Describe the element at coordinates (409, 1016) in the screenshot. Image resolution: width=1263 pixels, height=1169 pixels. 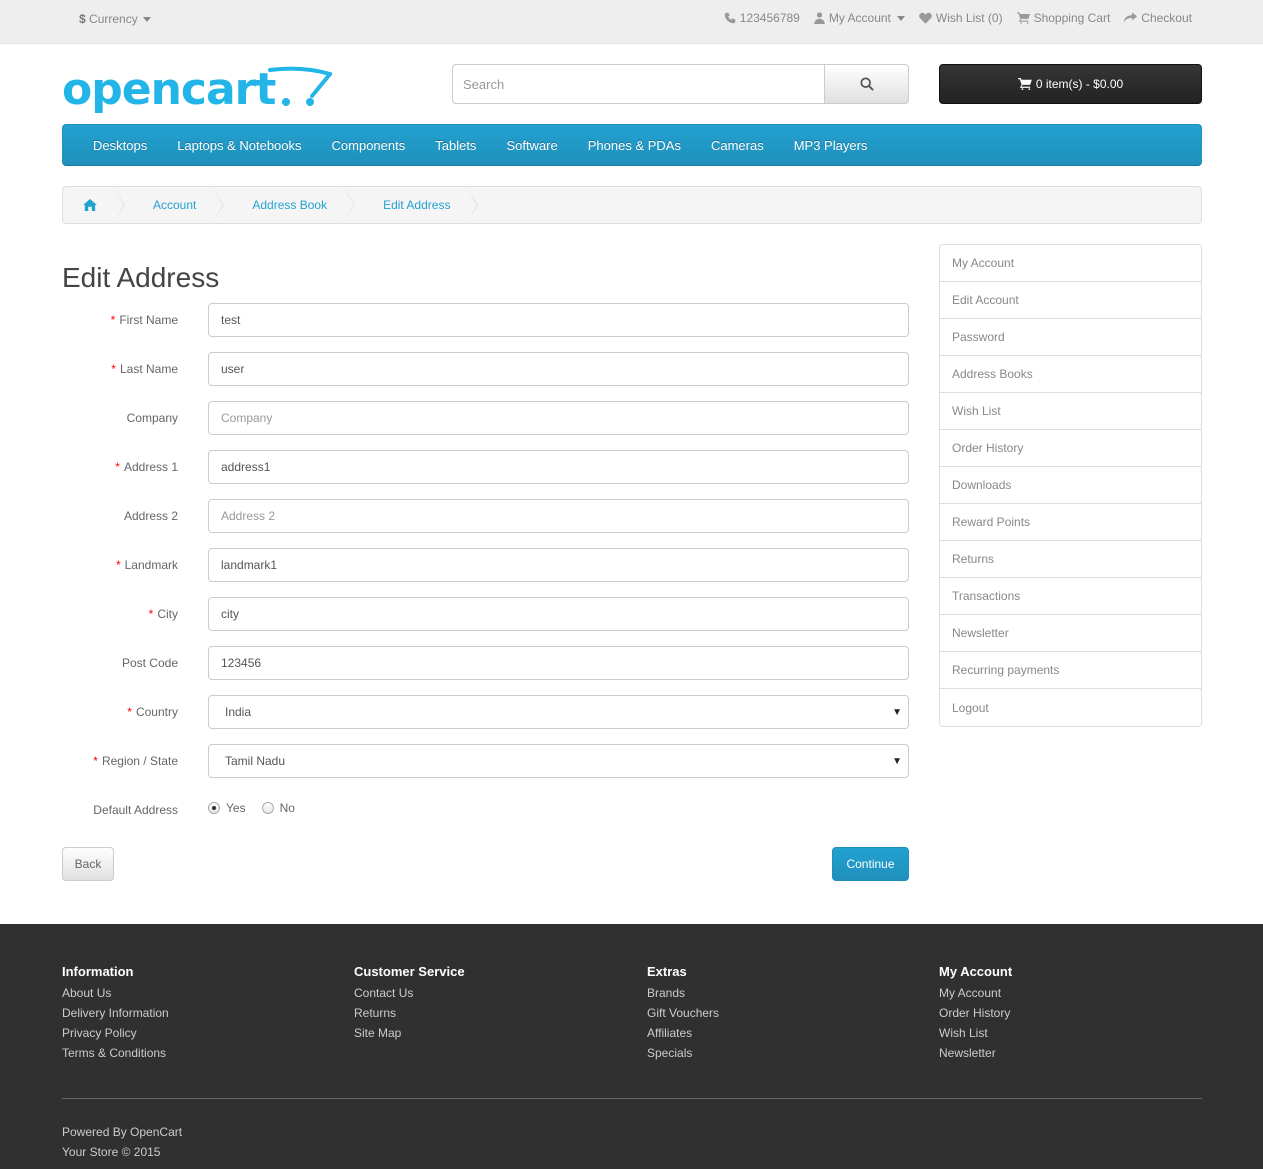
I see `footer-link-returns: Returns` at that location.